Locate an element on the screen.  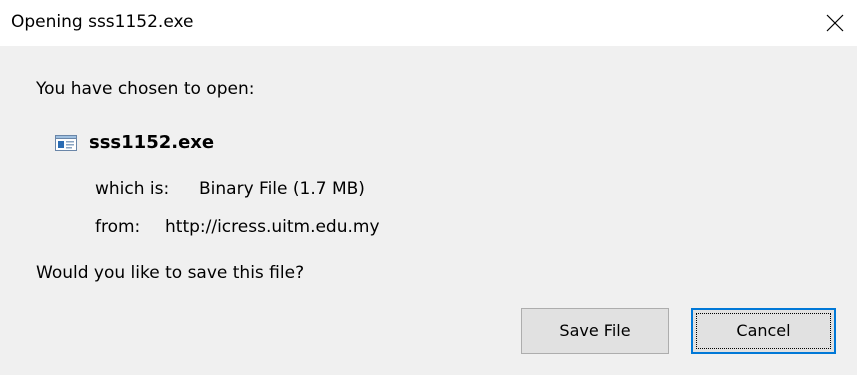
from-label: from: is located at coordinates (118, 227).